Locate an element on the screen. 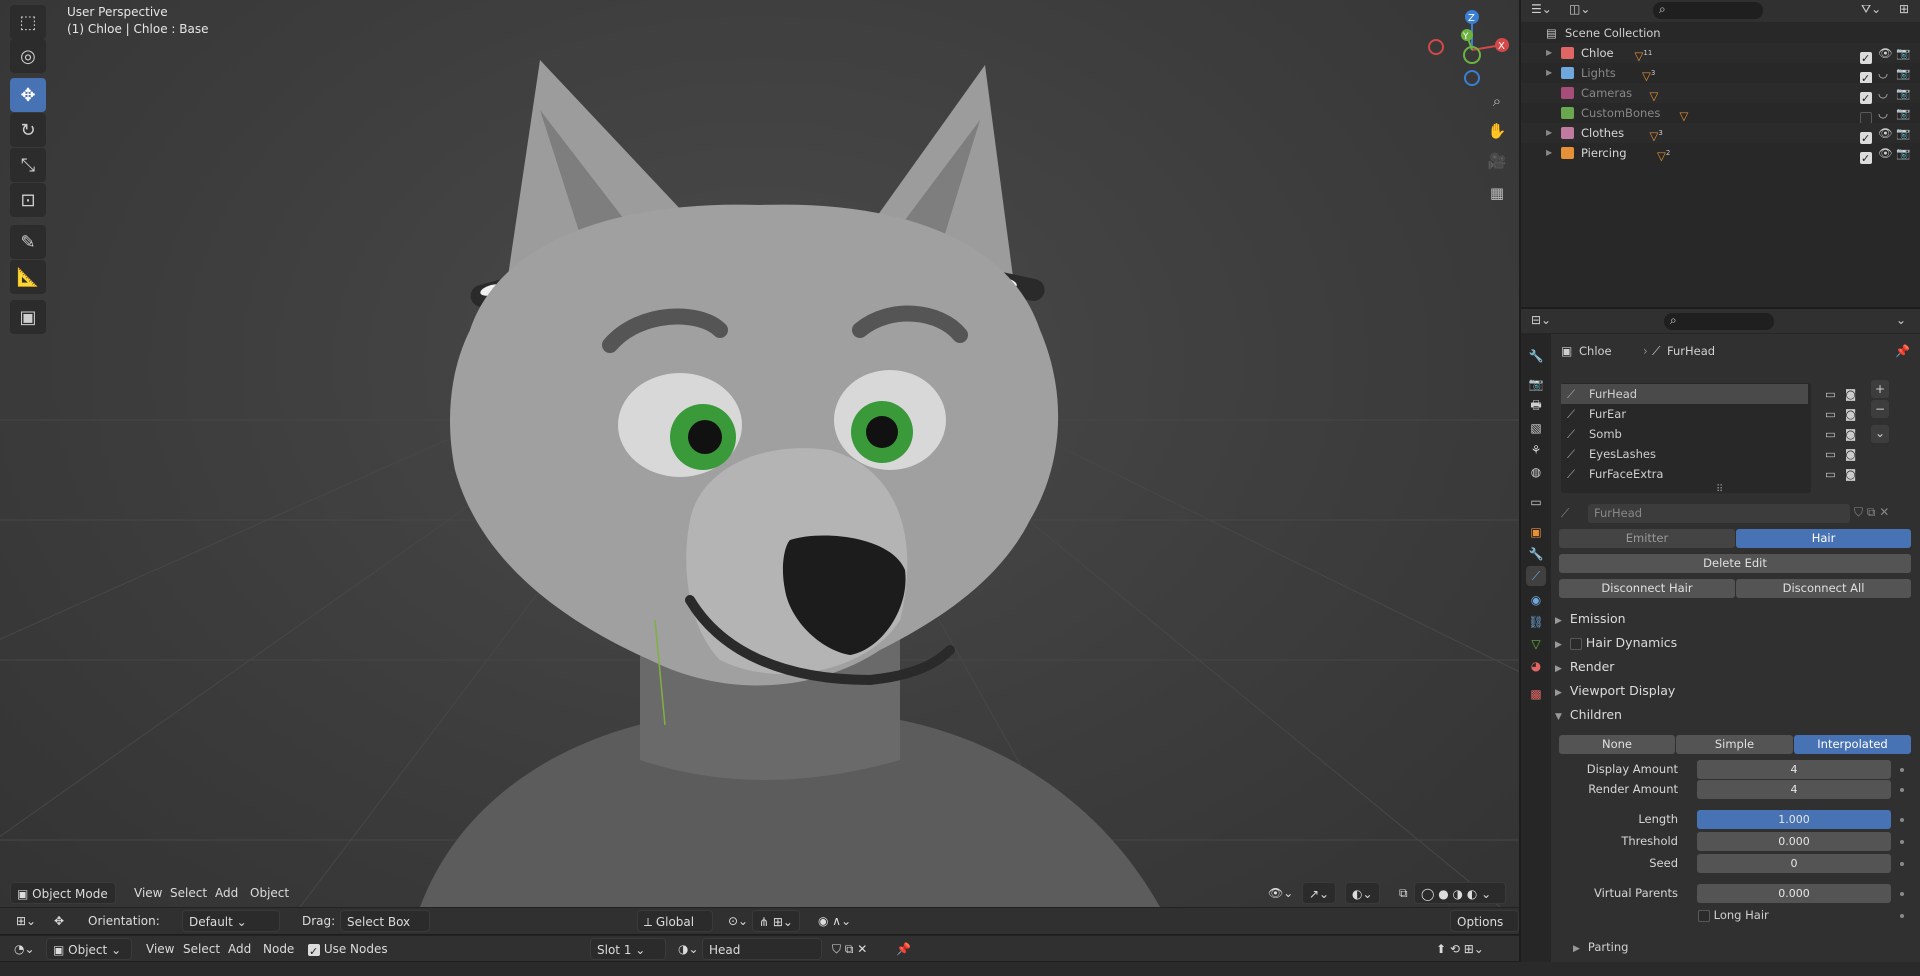  shader-menu-view: View is located at coordinates (160, 949).